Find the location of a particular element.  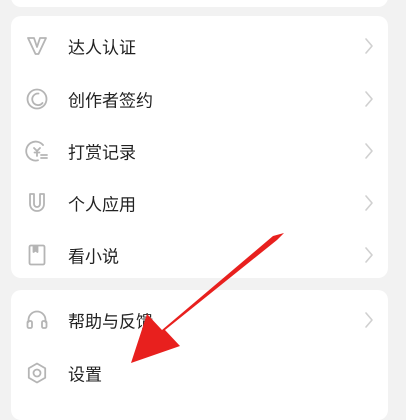

magnet-icon is located at coordinates (37, 203).